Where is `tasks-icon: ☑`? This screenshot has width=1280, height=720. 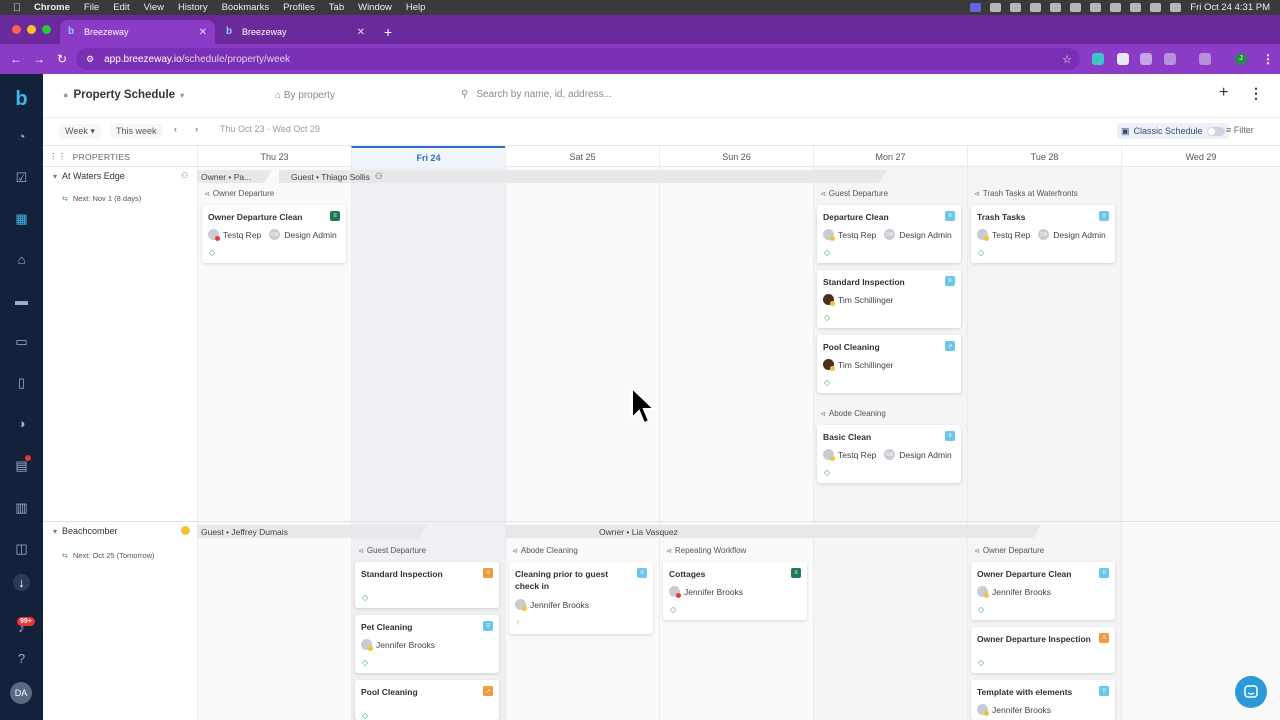 tasks-icon: ☑ is located at coordinates (21, 177).